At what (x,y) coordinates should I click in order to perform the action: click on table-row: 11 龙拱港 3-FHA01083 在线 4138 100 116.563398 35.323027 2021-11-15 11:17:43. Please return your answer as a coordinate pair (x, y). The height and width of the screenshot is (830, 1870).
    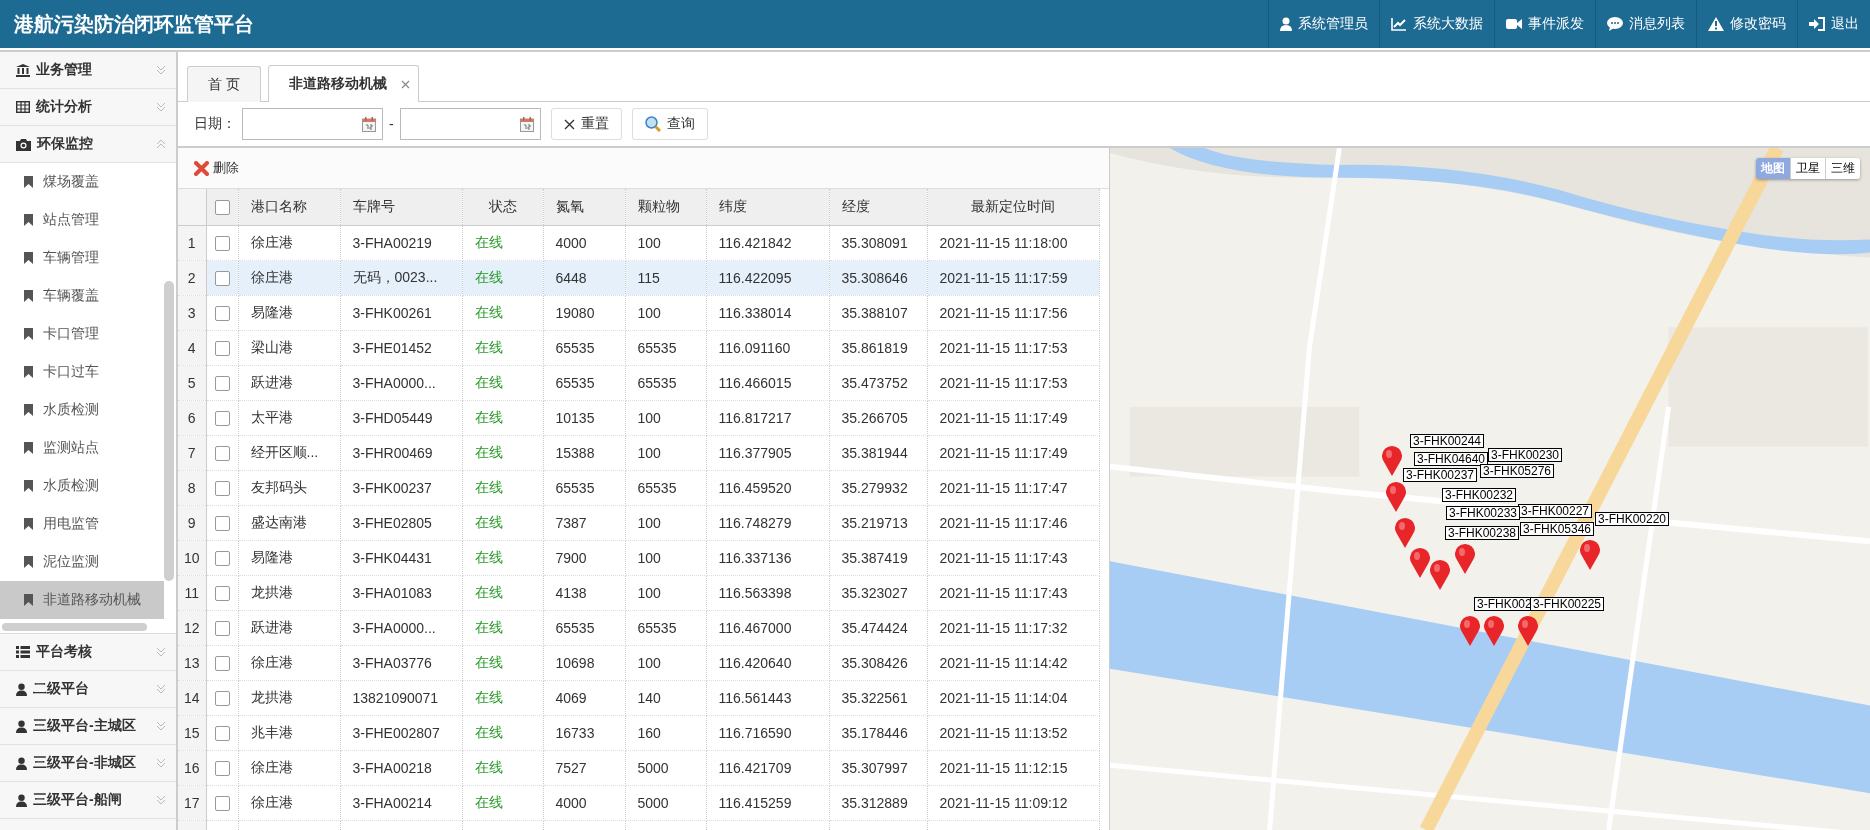
    Looking at the image, I should click on (638, 592).